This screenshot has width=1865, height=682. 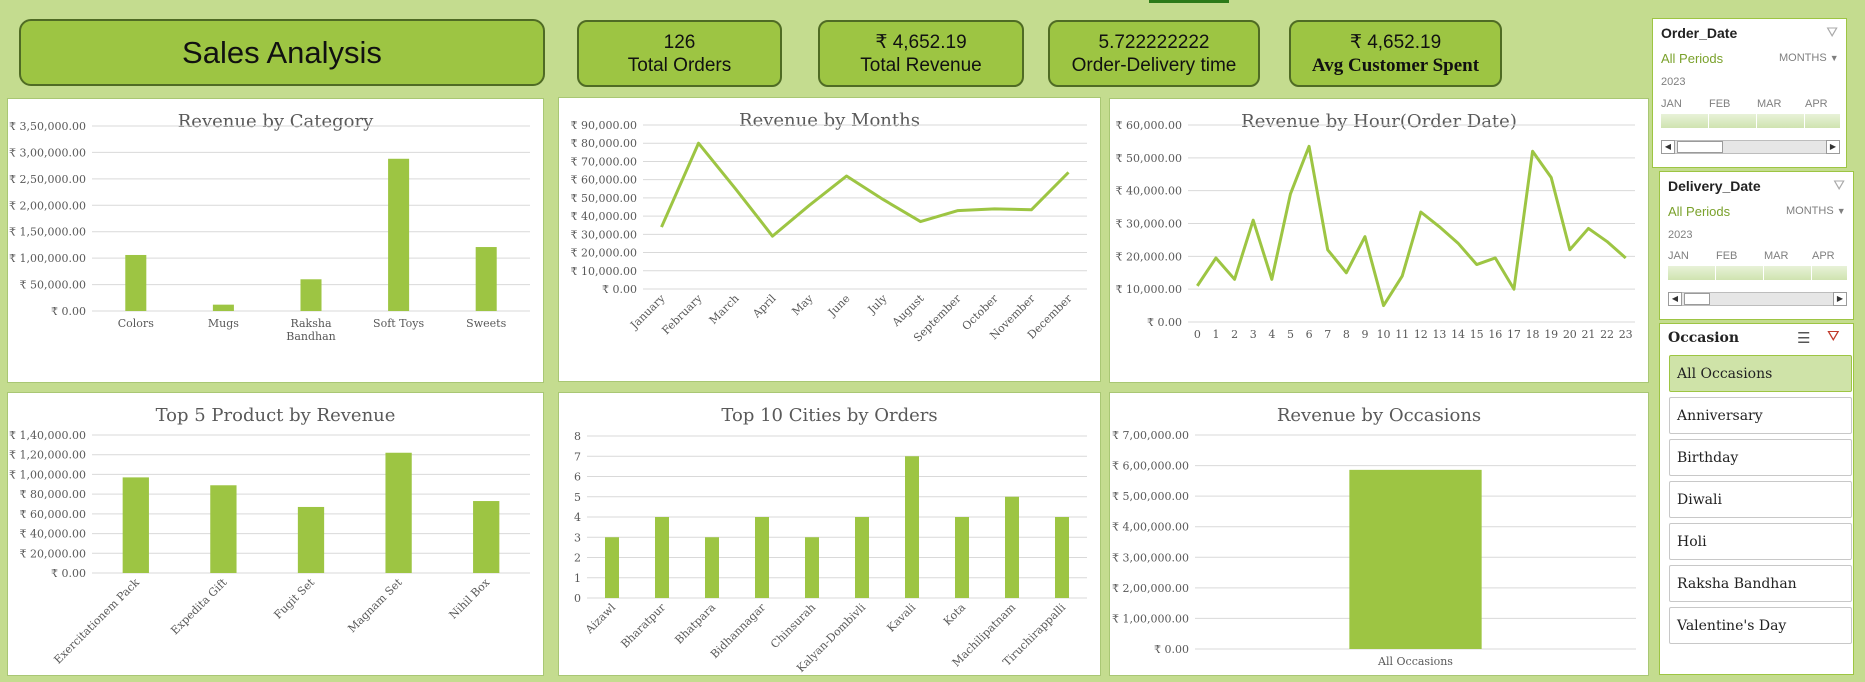 I want to click on y-tick-label: 1, so click(x=577, y=578).